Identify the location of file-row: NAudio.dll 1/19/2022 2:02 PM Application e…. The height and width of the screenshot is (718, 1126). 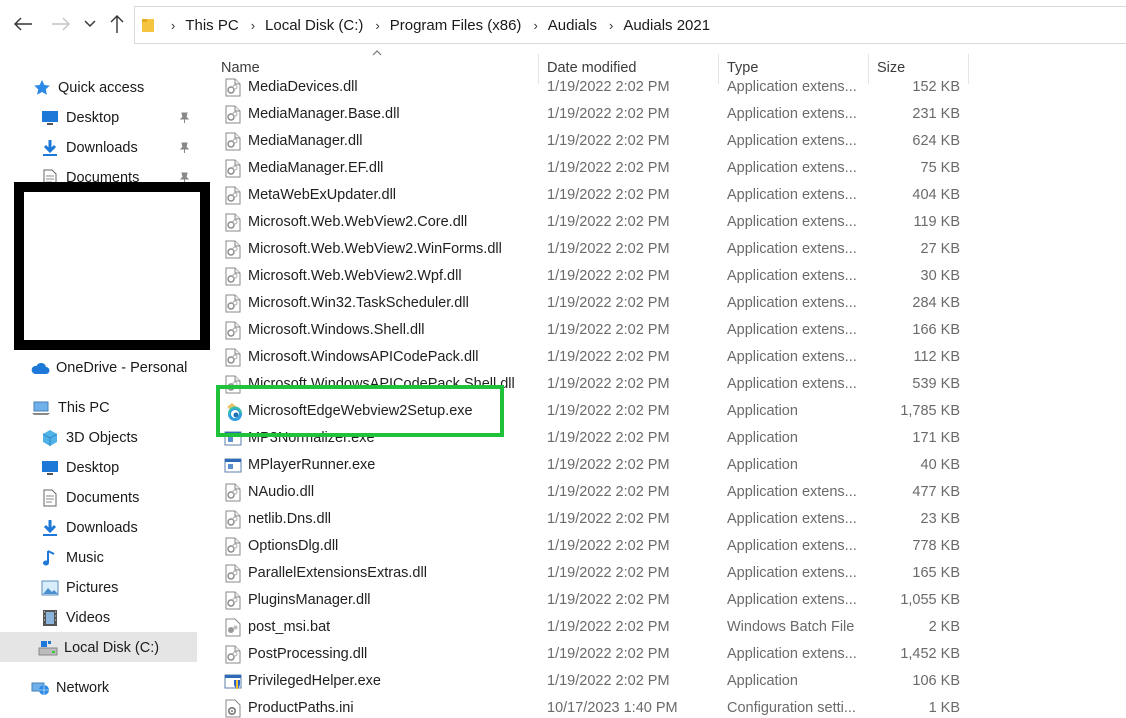
(663, 492).